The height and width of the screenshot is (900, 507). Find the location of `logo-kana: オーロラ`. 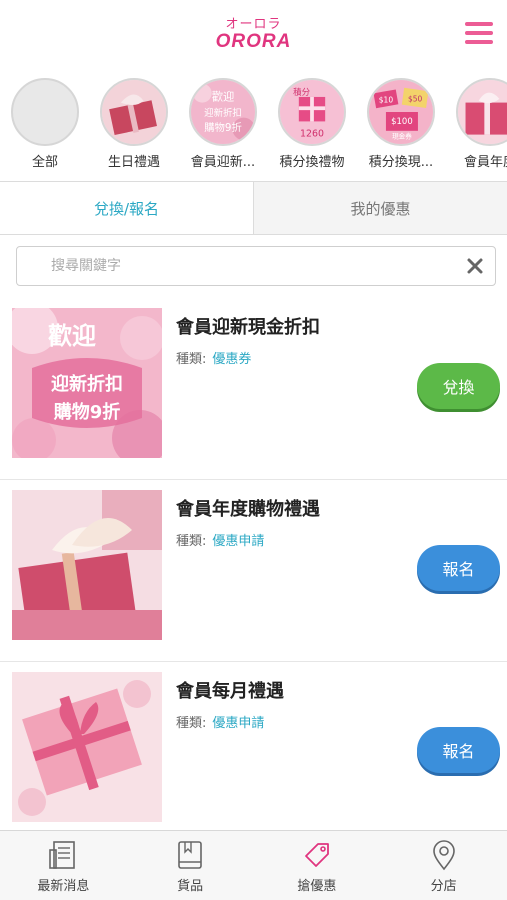

logo-kana: オーロラ is located at coordinates (253, 24).